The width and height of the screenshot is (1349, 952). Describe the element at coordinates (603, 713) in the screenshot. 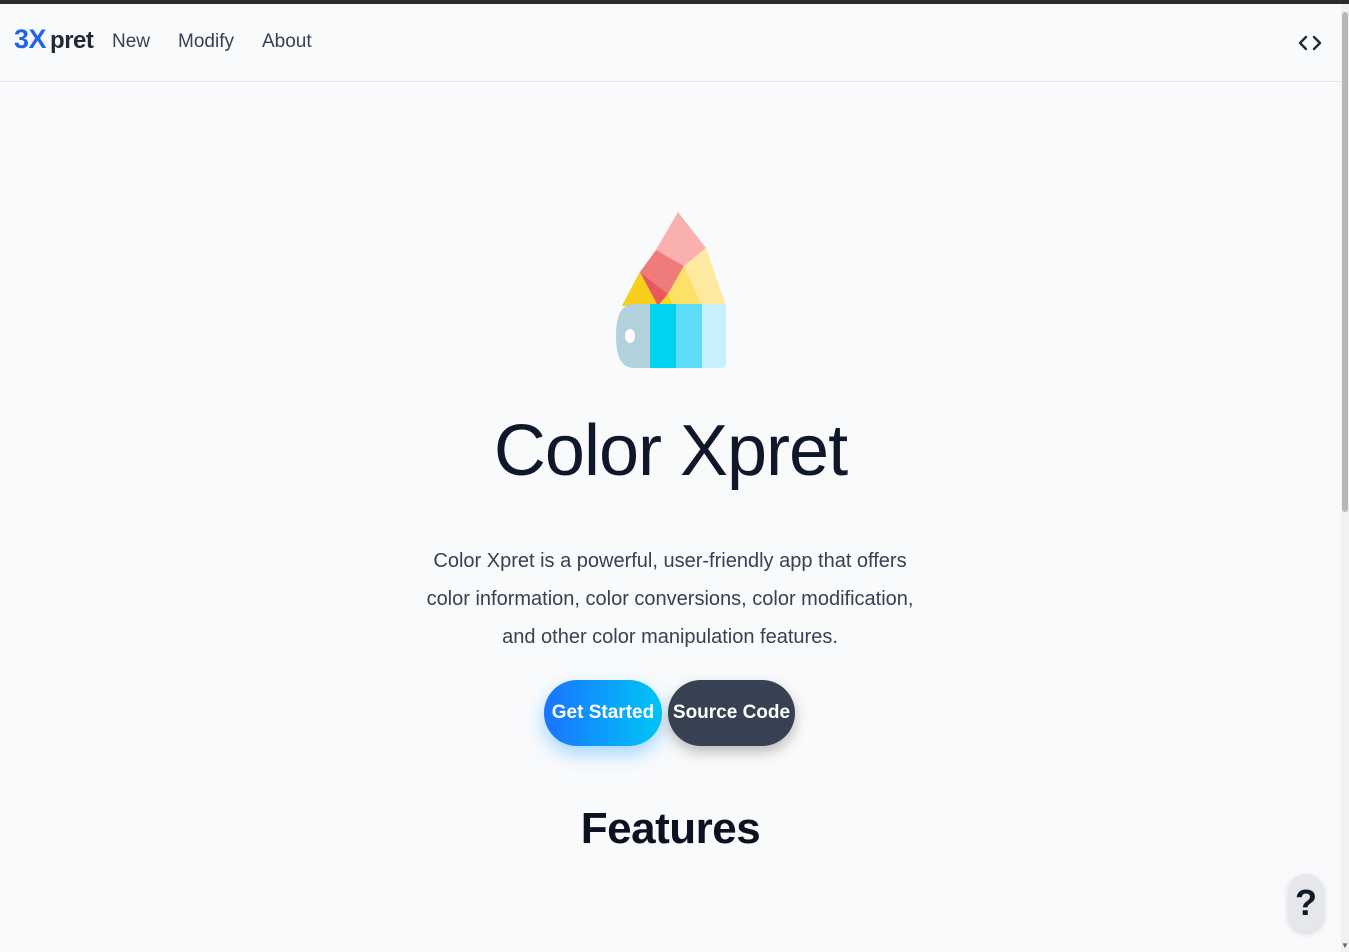

I see `get-started-button: Get Started` at that location.